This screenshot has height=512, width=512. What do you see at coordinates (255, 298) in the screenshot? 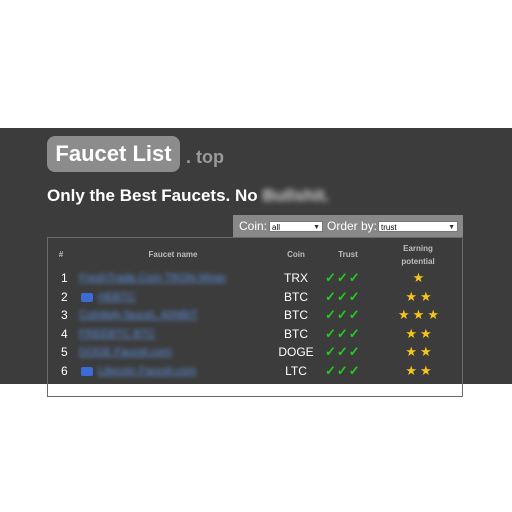
I see `table-row: 2 HEBTC BTC ✓✓✓ ★★` at bounding box center [255, 298].